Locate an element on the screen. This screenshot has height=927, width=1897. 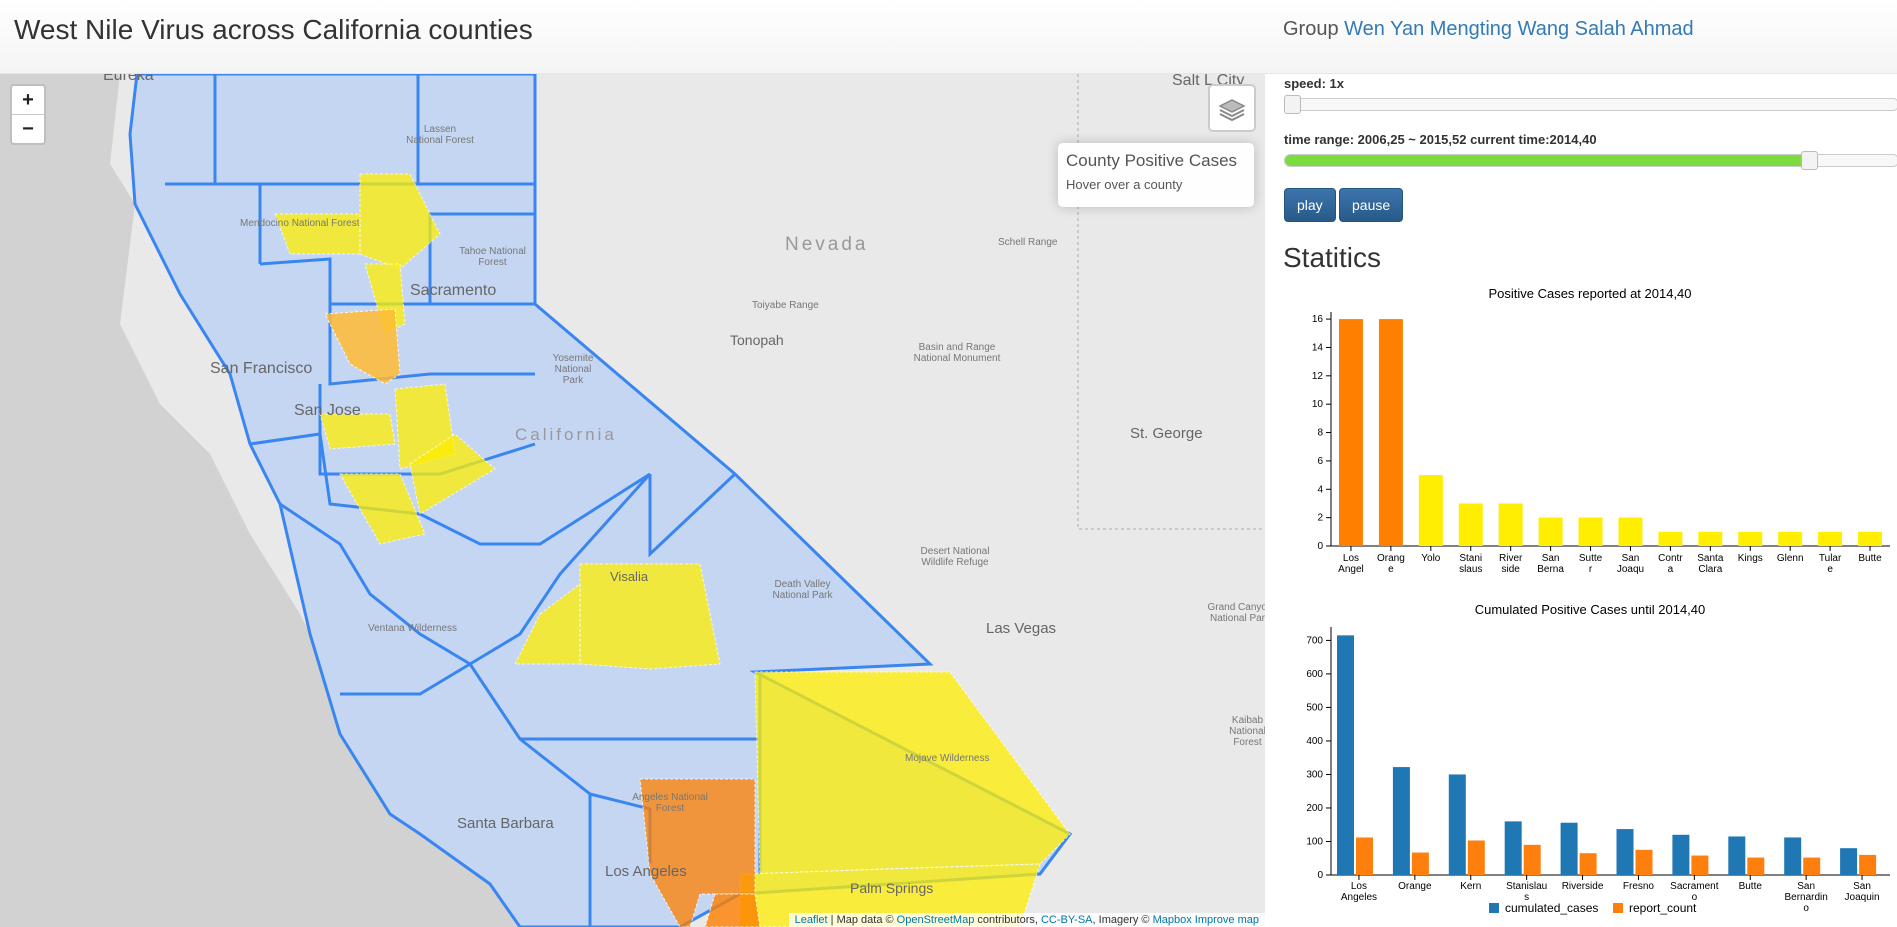
map-label-sacramento: Sacramento is located at coordinates (453, 290).